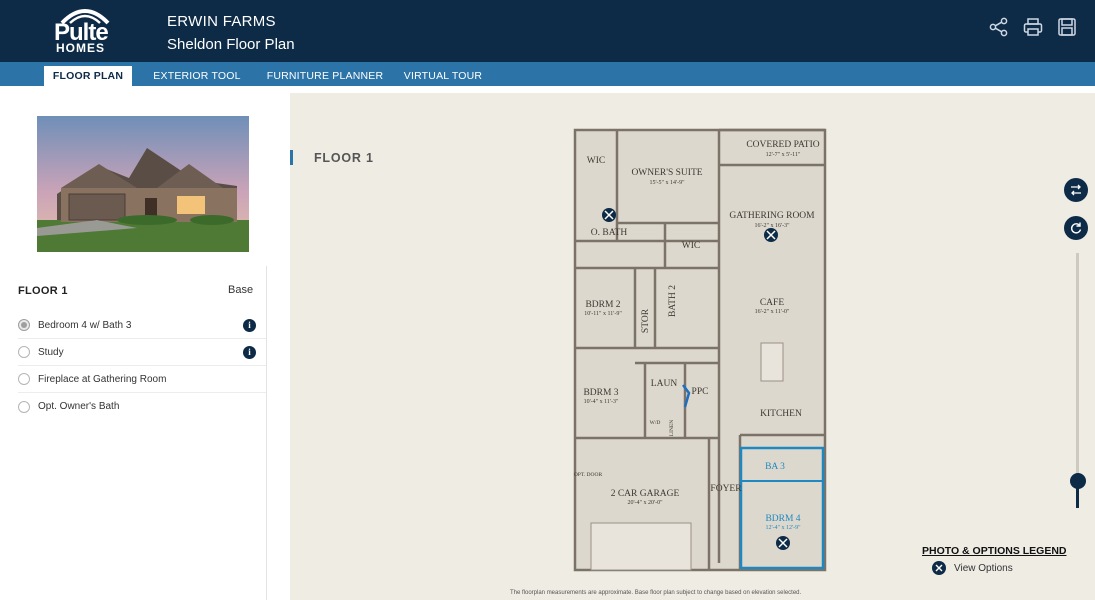 The height and width of the screenshot is (600, 1095). Describe the element at coordinates (291, 157) in the screenshot. I see `floor-title-marker` at that location.